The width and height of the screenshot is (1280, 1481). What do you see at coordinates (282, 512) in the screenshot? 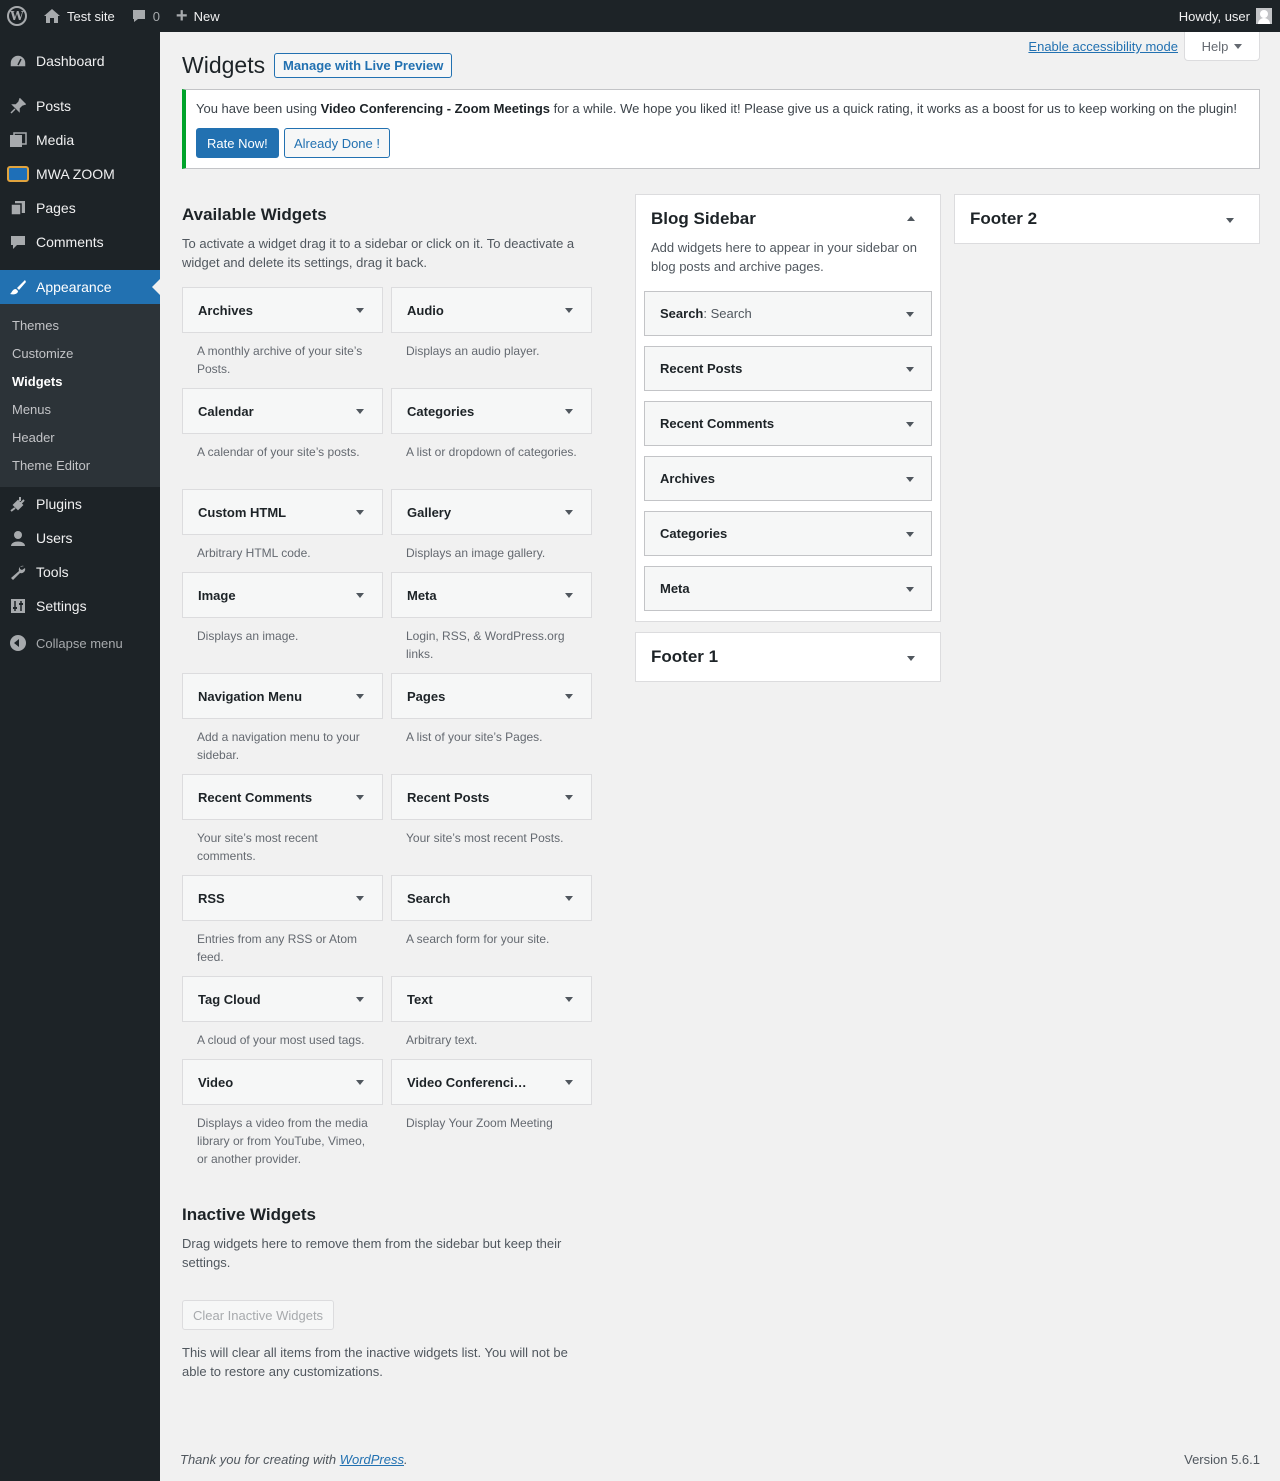
I see `widget-custom-html: Custom HTML` at bounding box center [282, 512].